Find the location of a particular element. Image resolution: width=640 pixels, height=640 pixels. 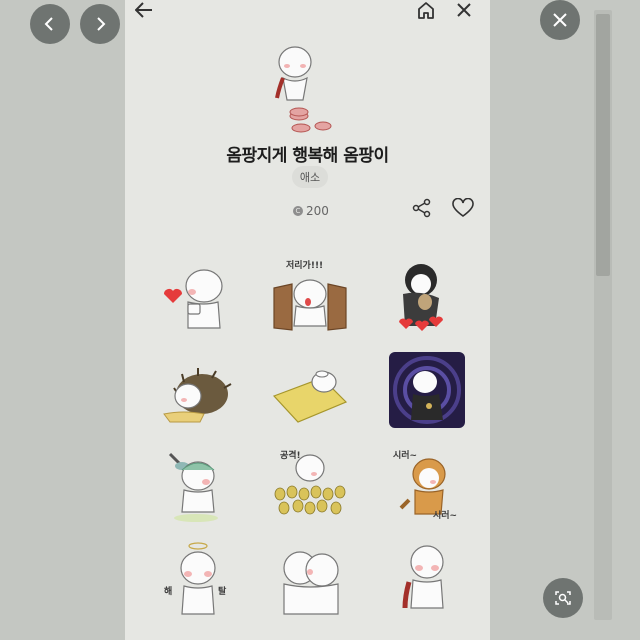

prev-button is located at coordinates (50, 24).